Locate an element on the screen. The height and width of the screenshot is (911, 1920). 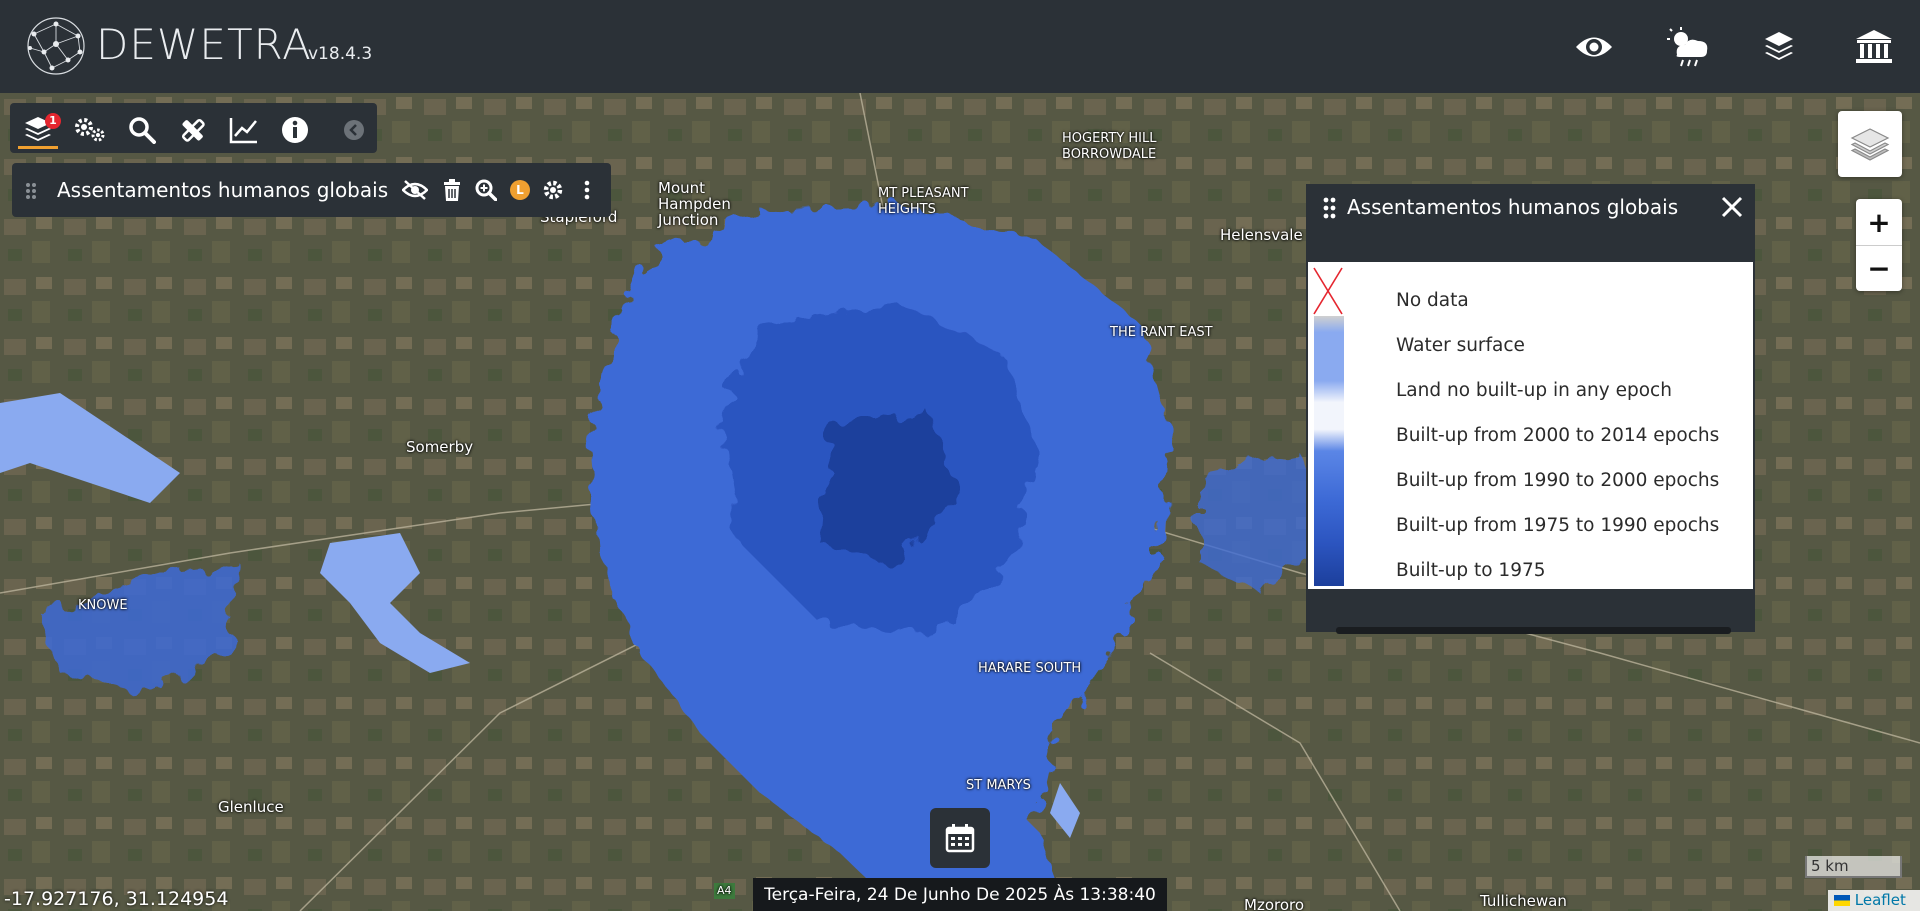
legend-item-label: Built-up from 1975 to 1990 epochs is located at coordinates (1558, 525).